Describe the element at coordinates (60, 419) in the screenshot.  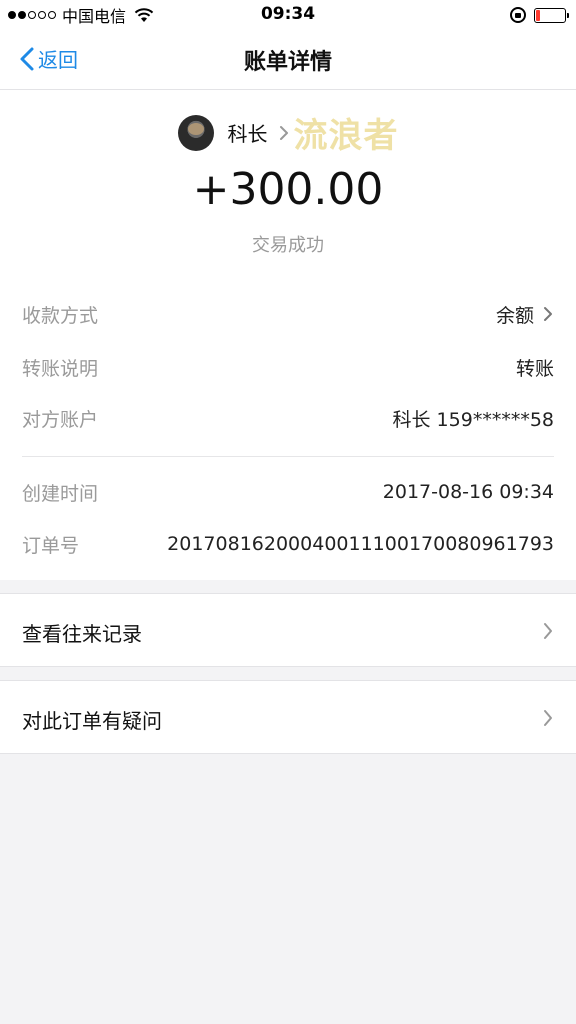
I see `detail-label: 对方账户` at that location.